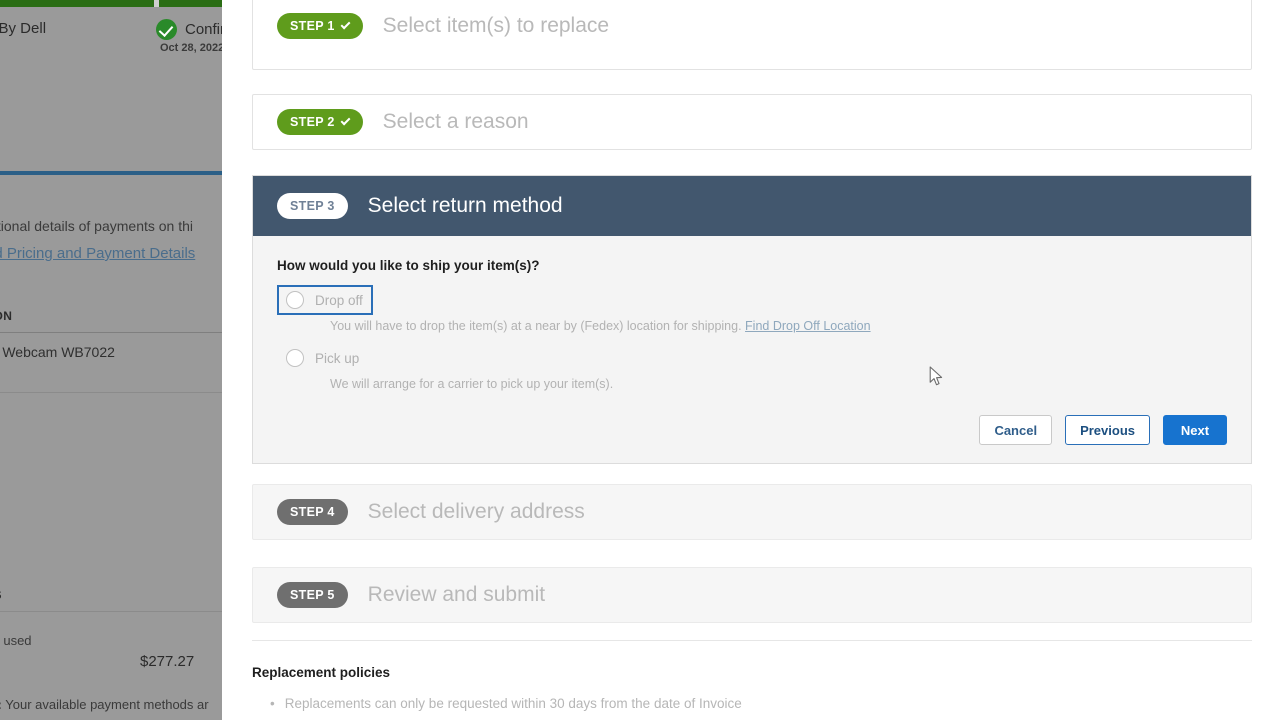 The height and width of the screenshot is (720, 1280). Describe the element at coordinates (192, 48) in the screenshot. I see `order-status-date: Oct 28, 2022` at that location.